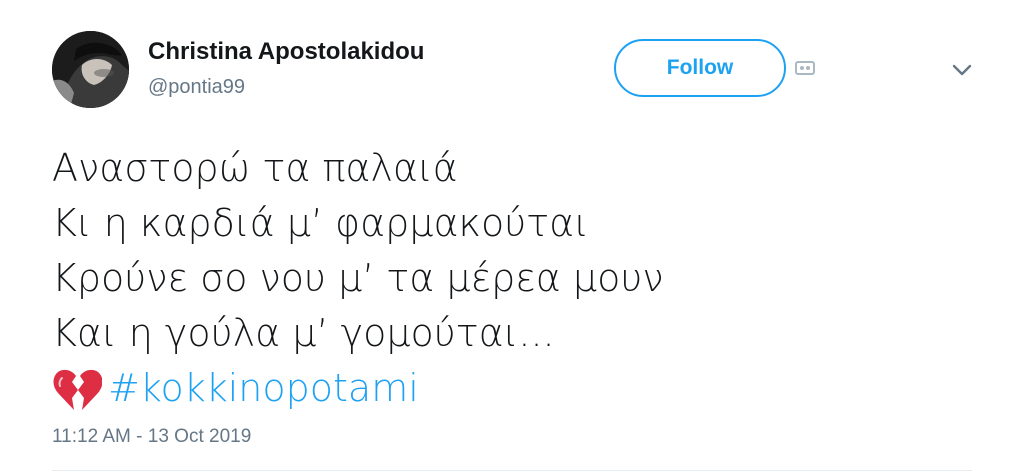 This screenshot has height=476, width=1024. Describe the element at coordinates (151, 437) in the screenshot. I see `tweet-timestamp: 11:12 AM - 13 Oct 2019` at that location.